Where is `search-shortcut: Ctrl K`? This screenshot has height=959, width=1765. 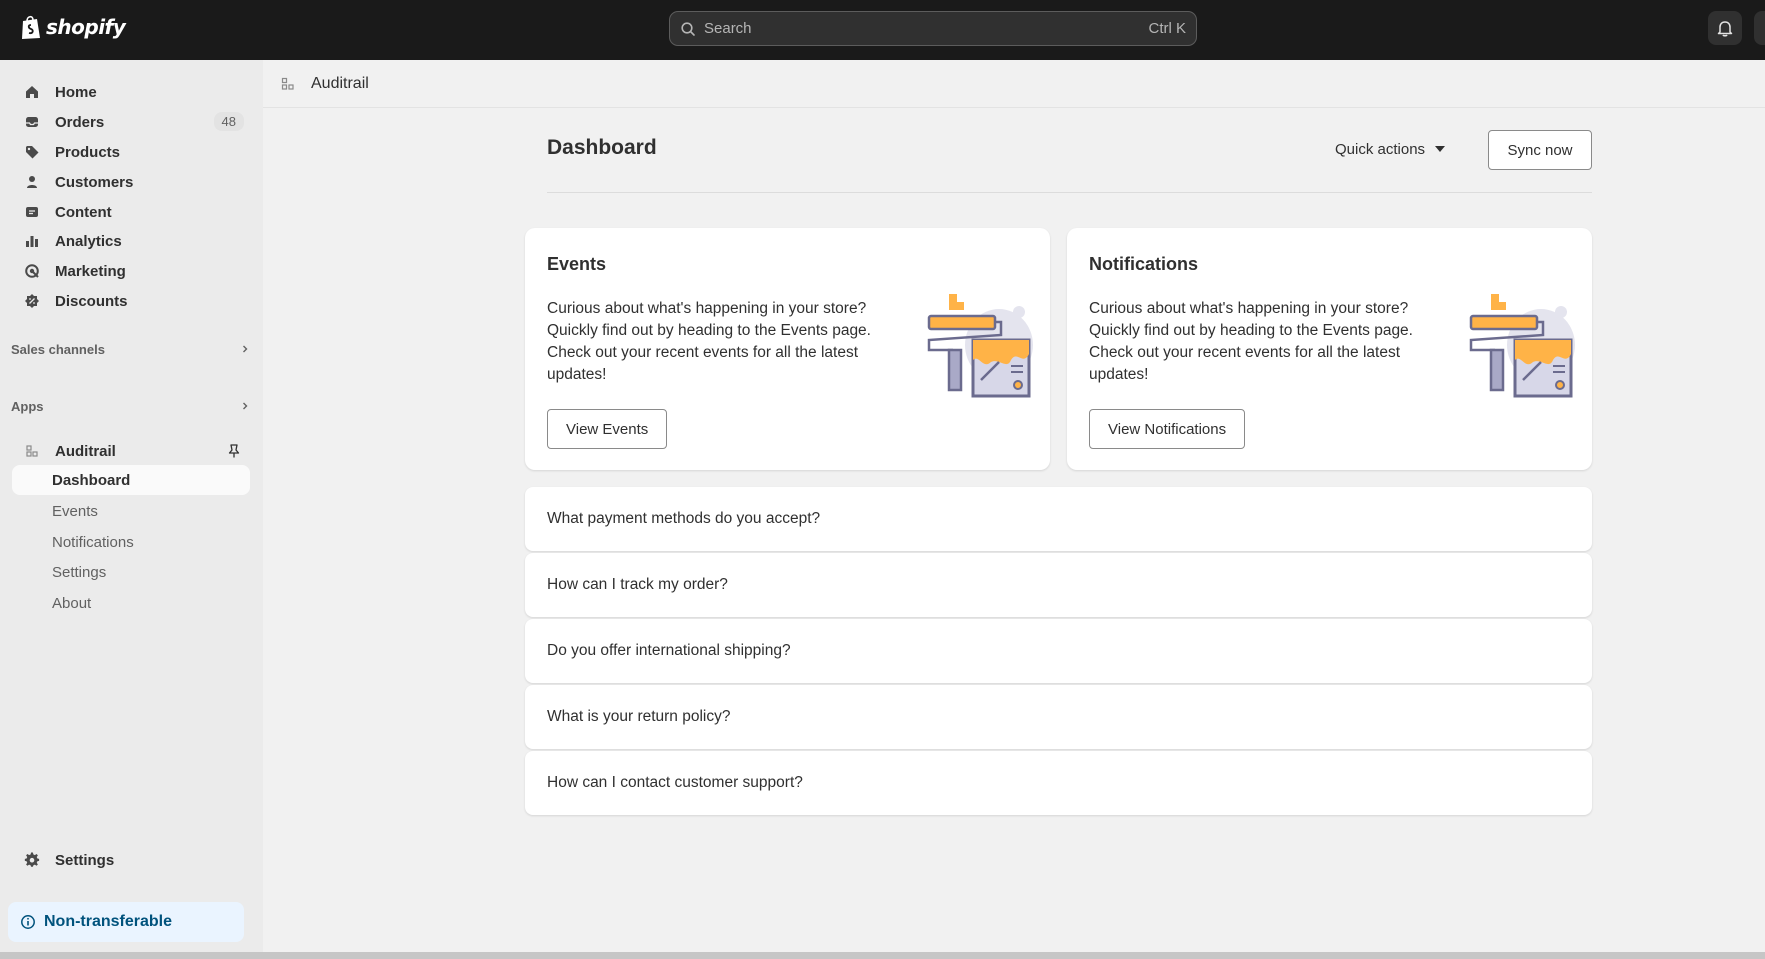
search-shortcut: Ctrl K is located at coordinates (1167, 28).